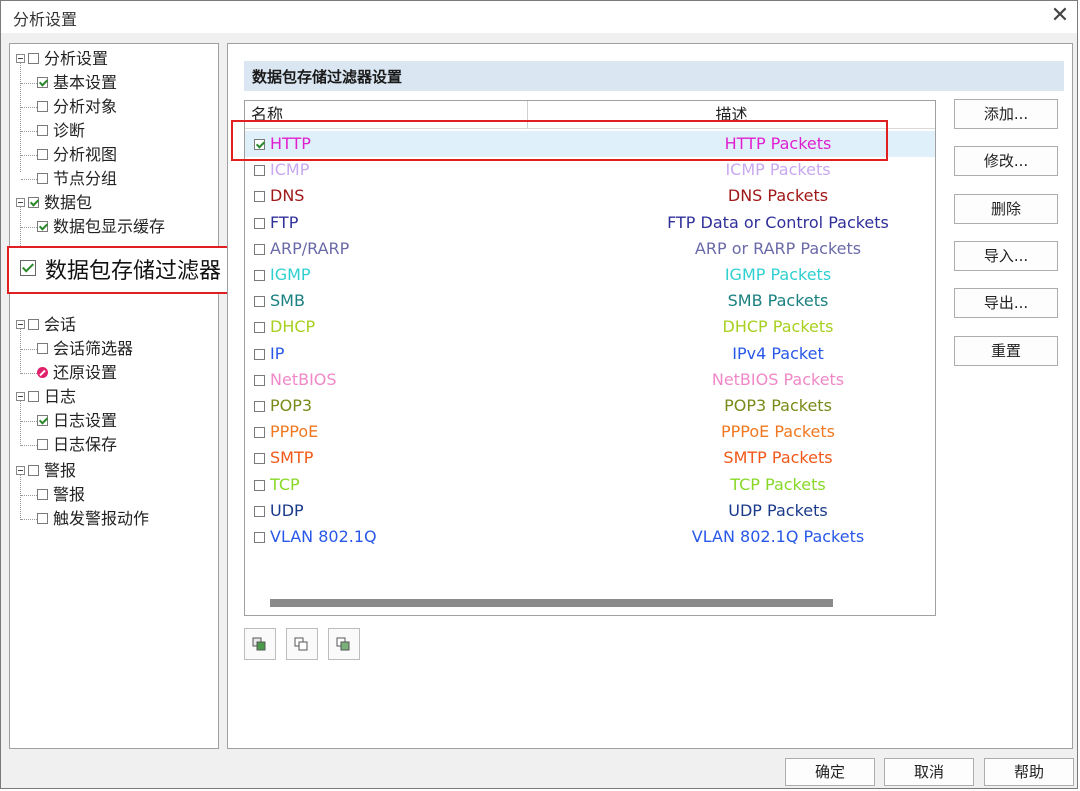  Describe the element at coordinates (85, 349) in the screenshot. I see `tree-item: 会话筛选器` at that location.